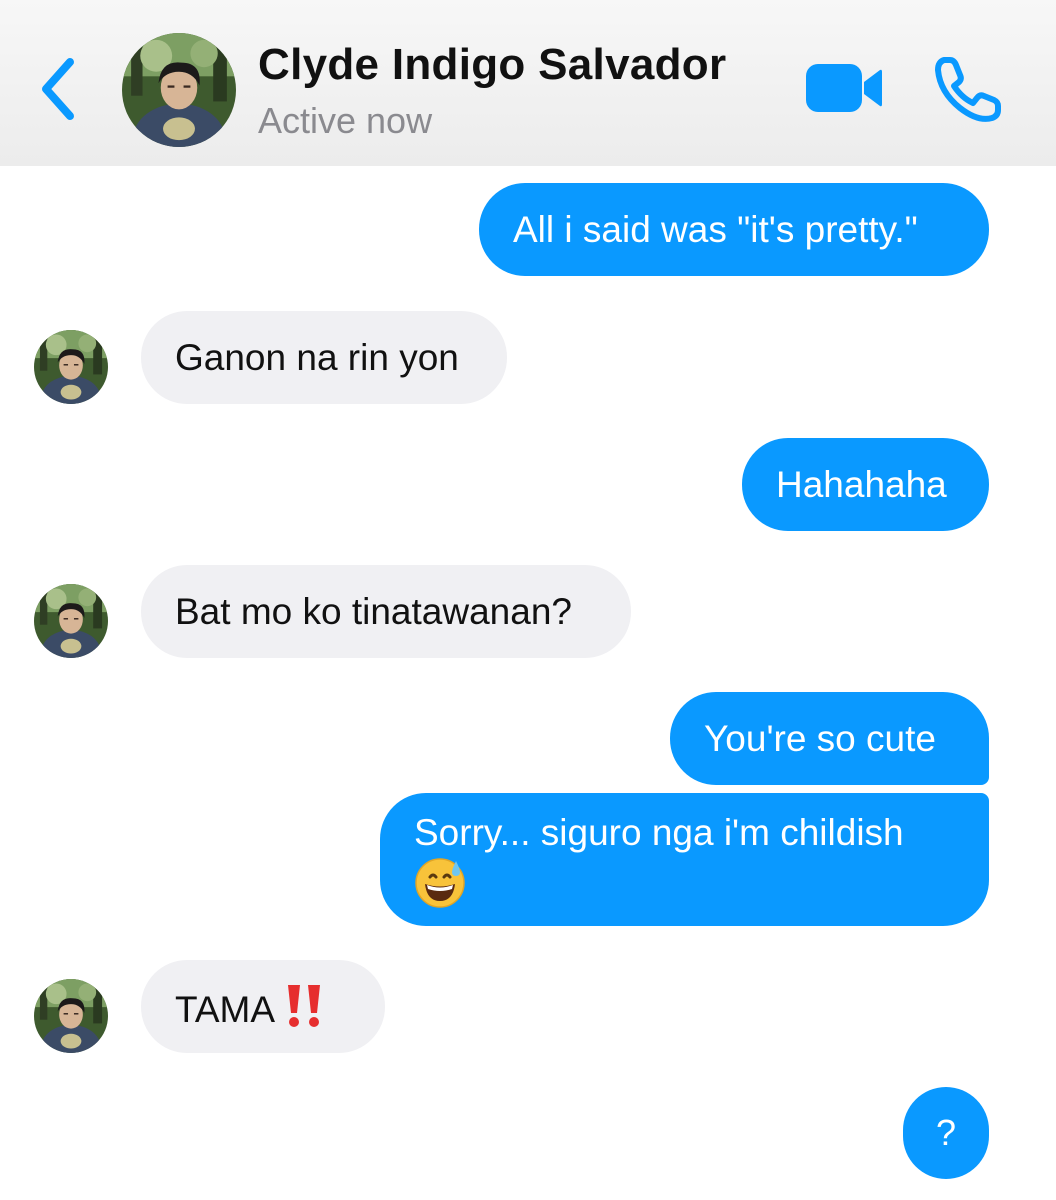 The image size is (1056, 1200). Describe the element at coordinates (304, 1012) in the screenshot. I see `double-exclamation-emoji` at that location.